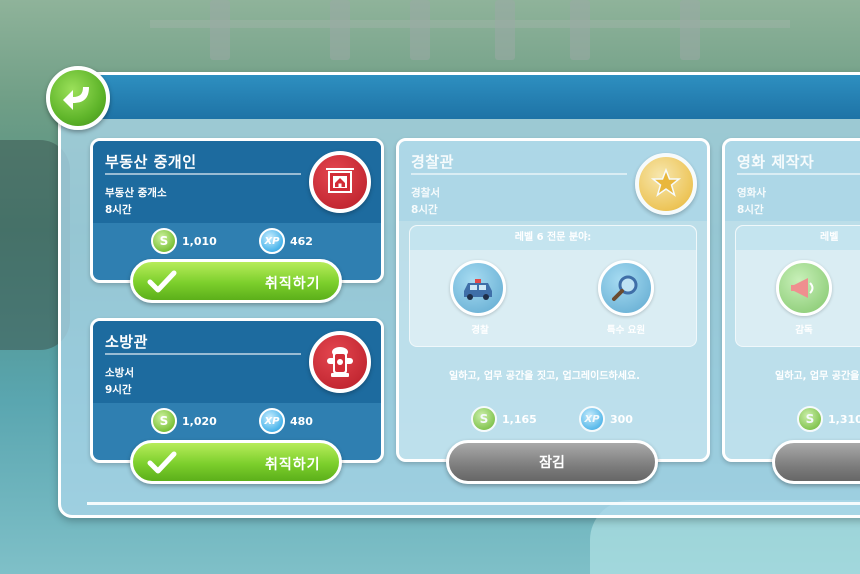 The width and height of the screenshot is (860, 574). I want to click on job-title: 영화 제작자, so click(776, 162).